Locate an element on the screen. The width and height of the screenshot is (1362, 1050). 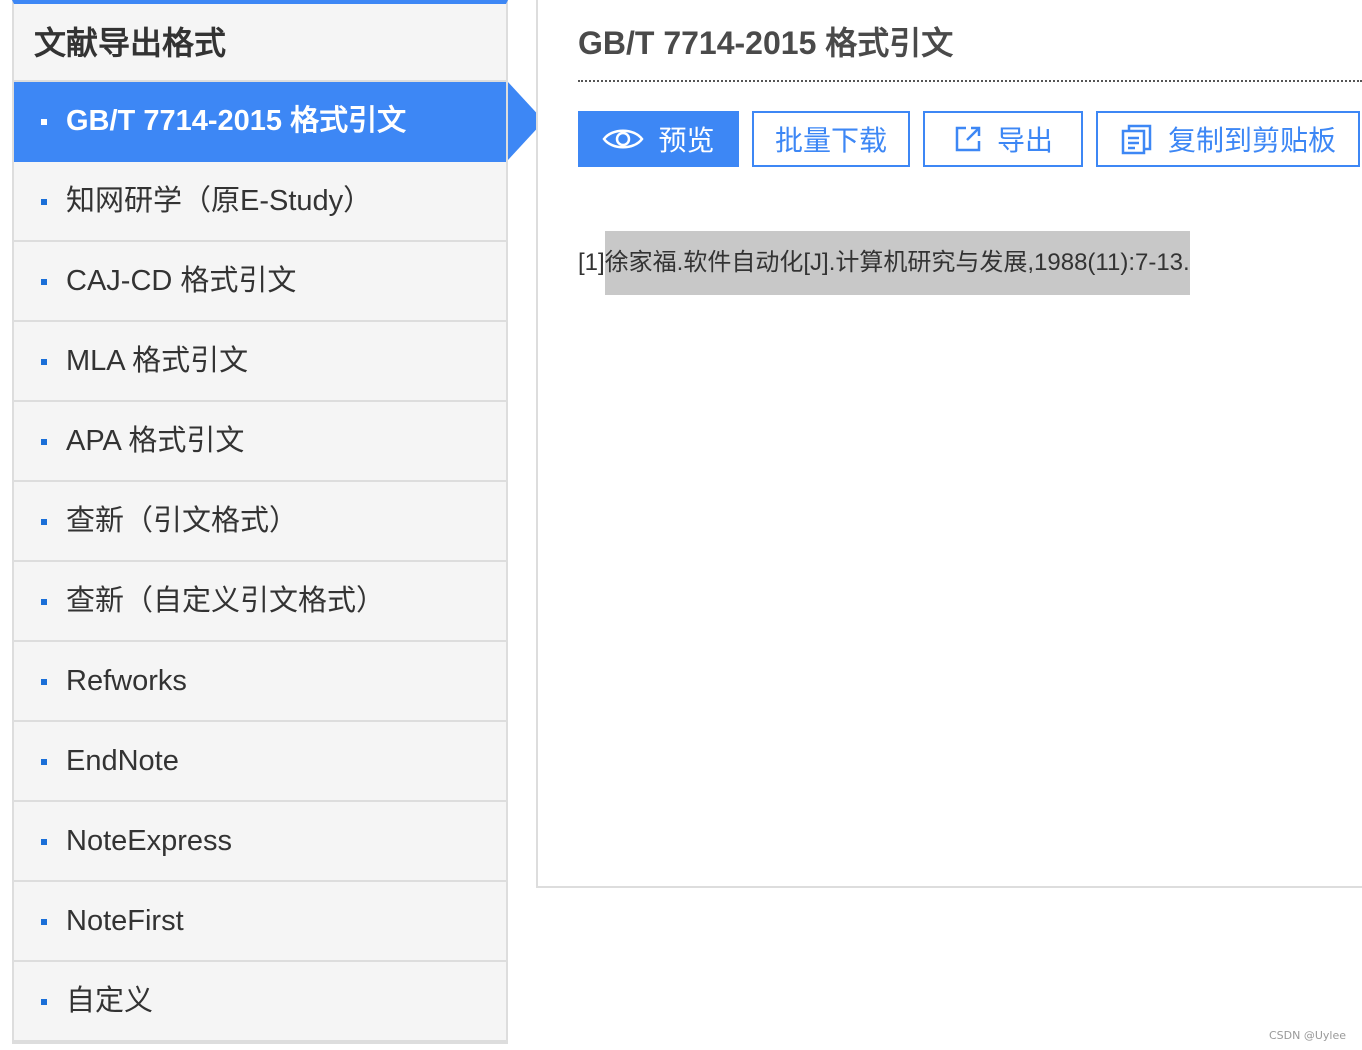
export-button: 导出 is located at coordinates (1003, 139).